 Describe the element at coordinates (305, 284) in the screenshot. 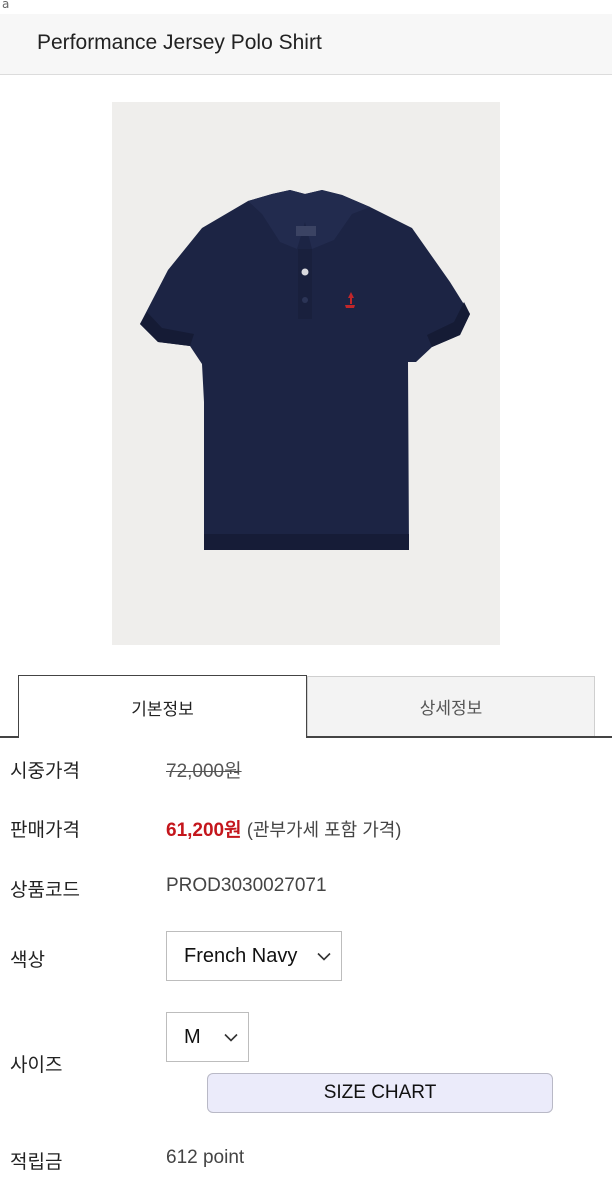

I see `shirt-placket` at that location.